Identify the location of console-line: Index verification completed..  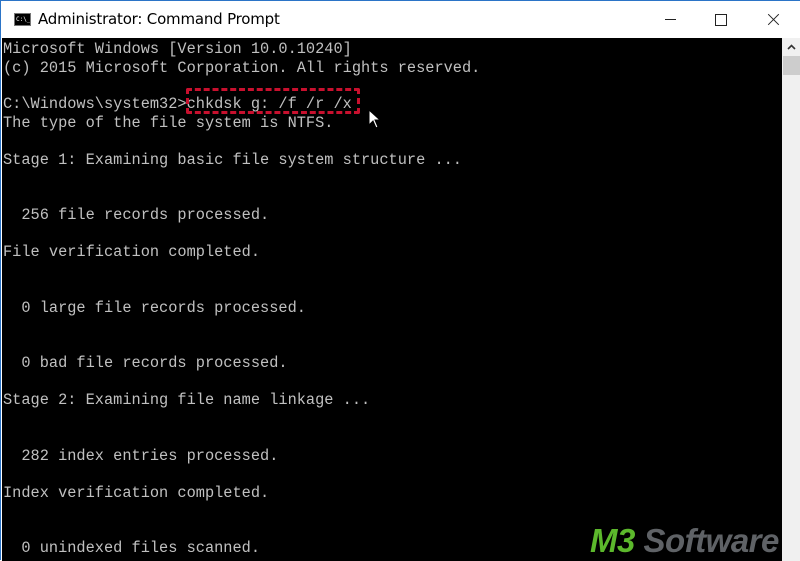
(136, 493).